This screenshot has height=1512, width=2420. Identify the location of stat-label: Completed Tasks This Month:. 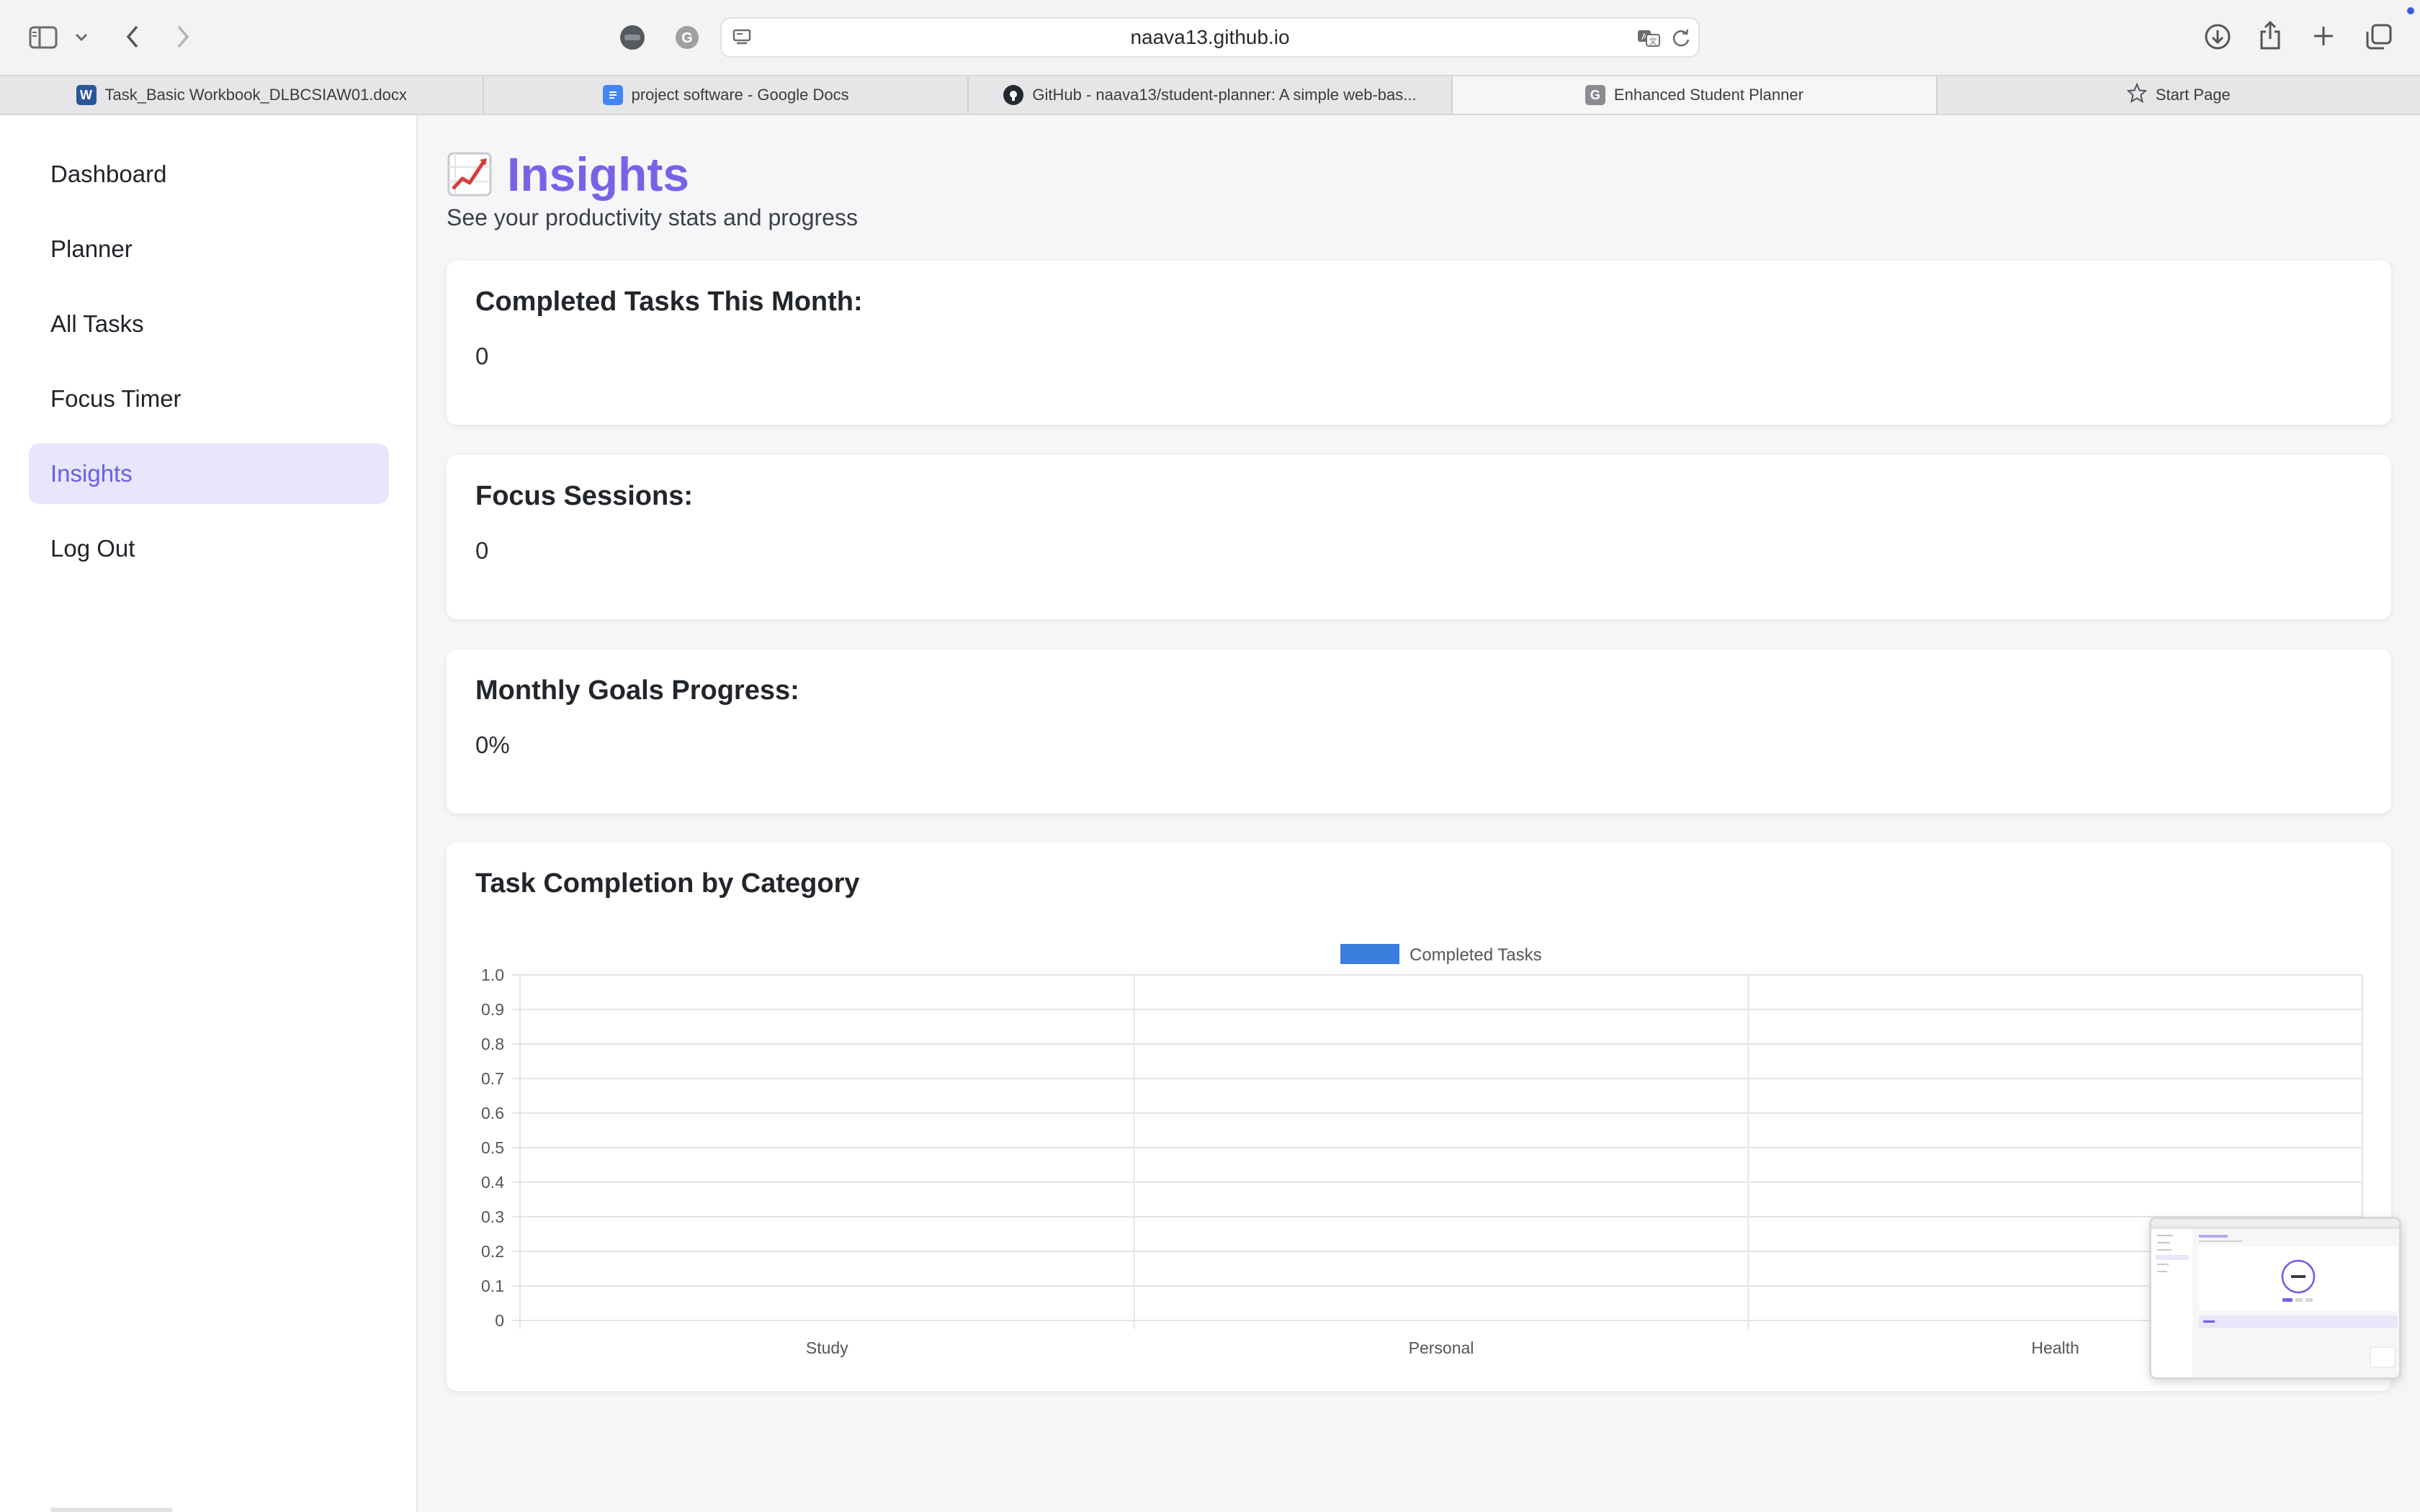
(669, 302).